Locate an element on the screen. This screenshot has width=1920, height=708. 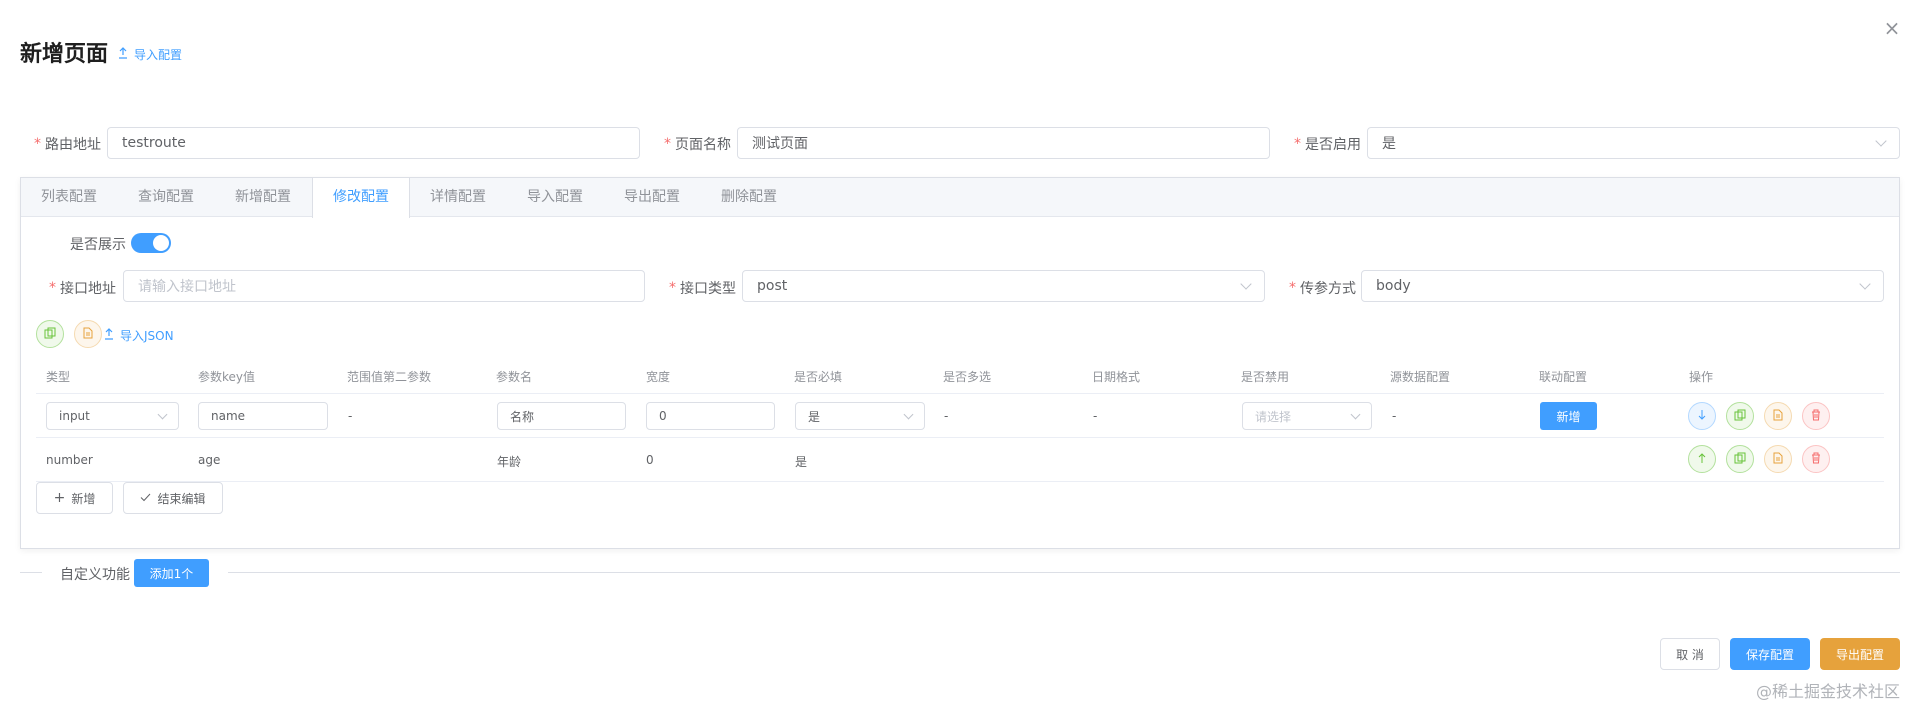
enabled-label: * 是否启用 is located at coordinates (1327, 144).